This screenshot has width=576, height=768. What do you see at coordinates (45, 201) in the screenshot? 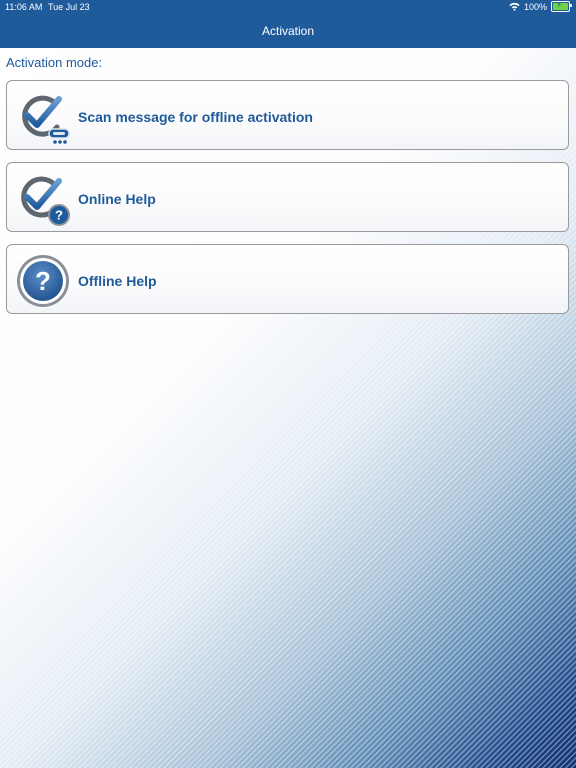
I see `online-help-icon: ?` at bounding box center [45, 201].